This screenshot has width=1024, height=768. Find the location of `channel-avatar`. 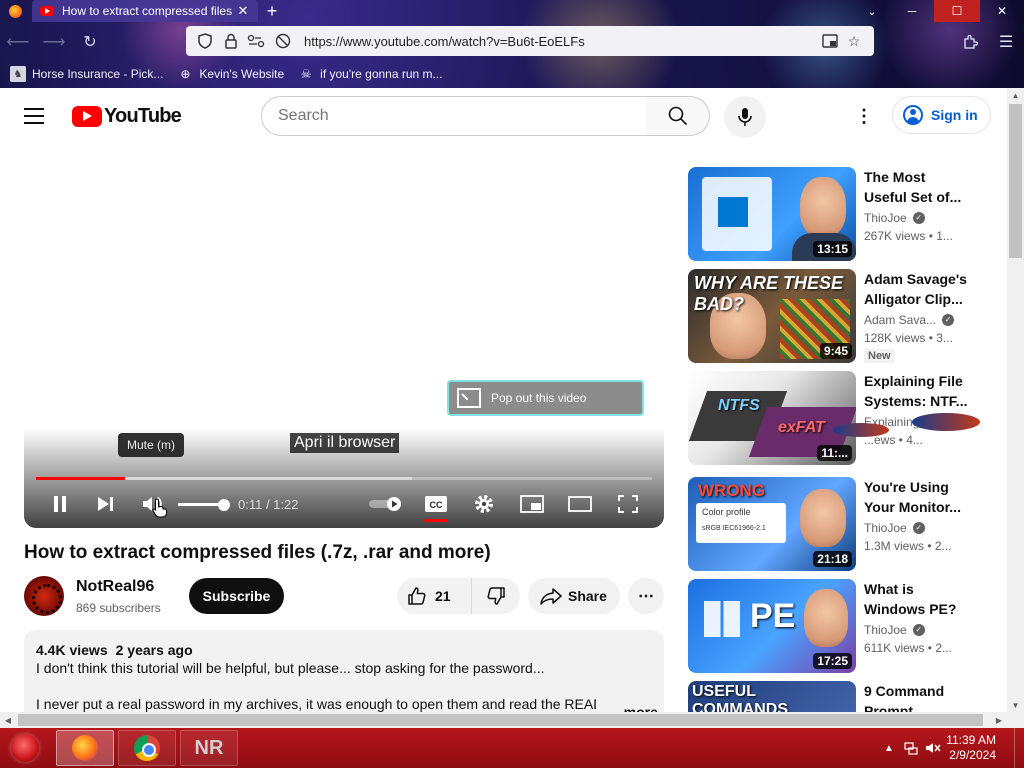

channel-avatar is located at coordinates (44, 596).